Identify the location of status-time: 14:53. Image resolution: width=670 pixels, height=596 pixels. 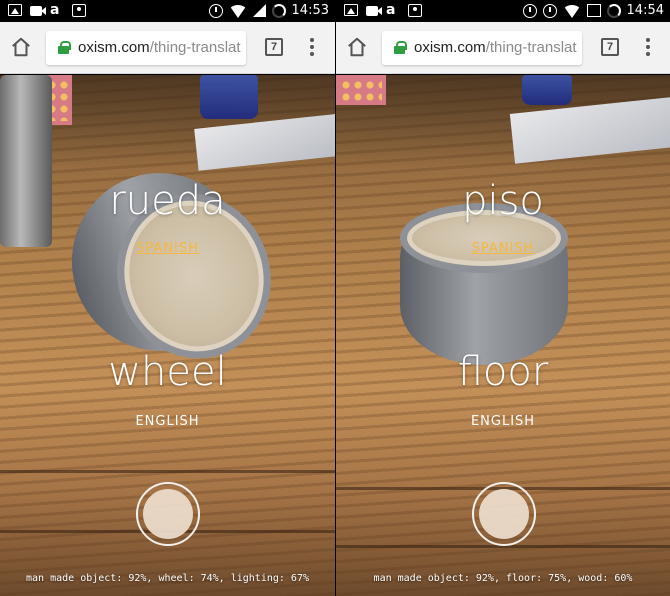
(310, 10).